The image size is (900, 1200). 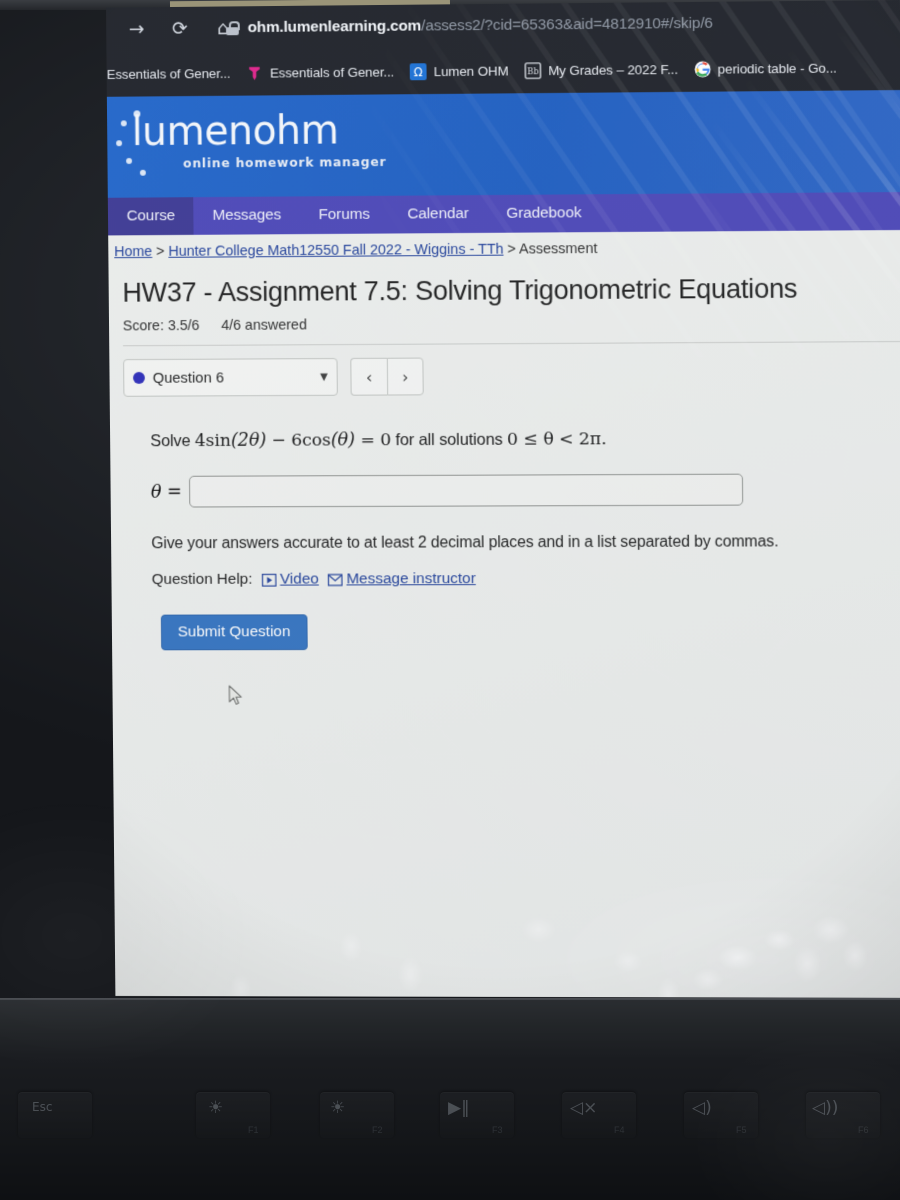 What do you see at coordinates (557, 439) in the screenshot?
I see `solution-domain: 0 ≤ θ < 2π.` at bounding box center [557, 439].